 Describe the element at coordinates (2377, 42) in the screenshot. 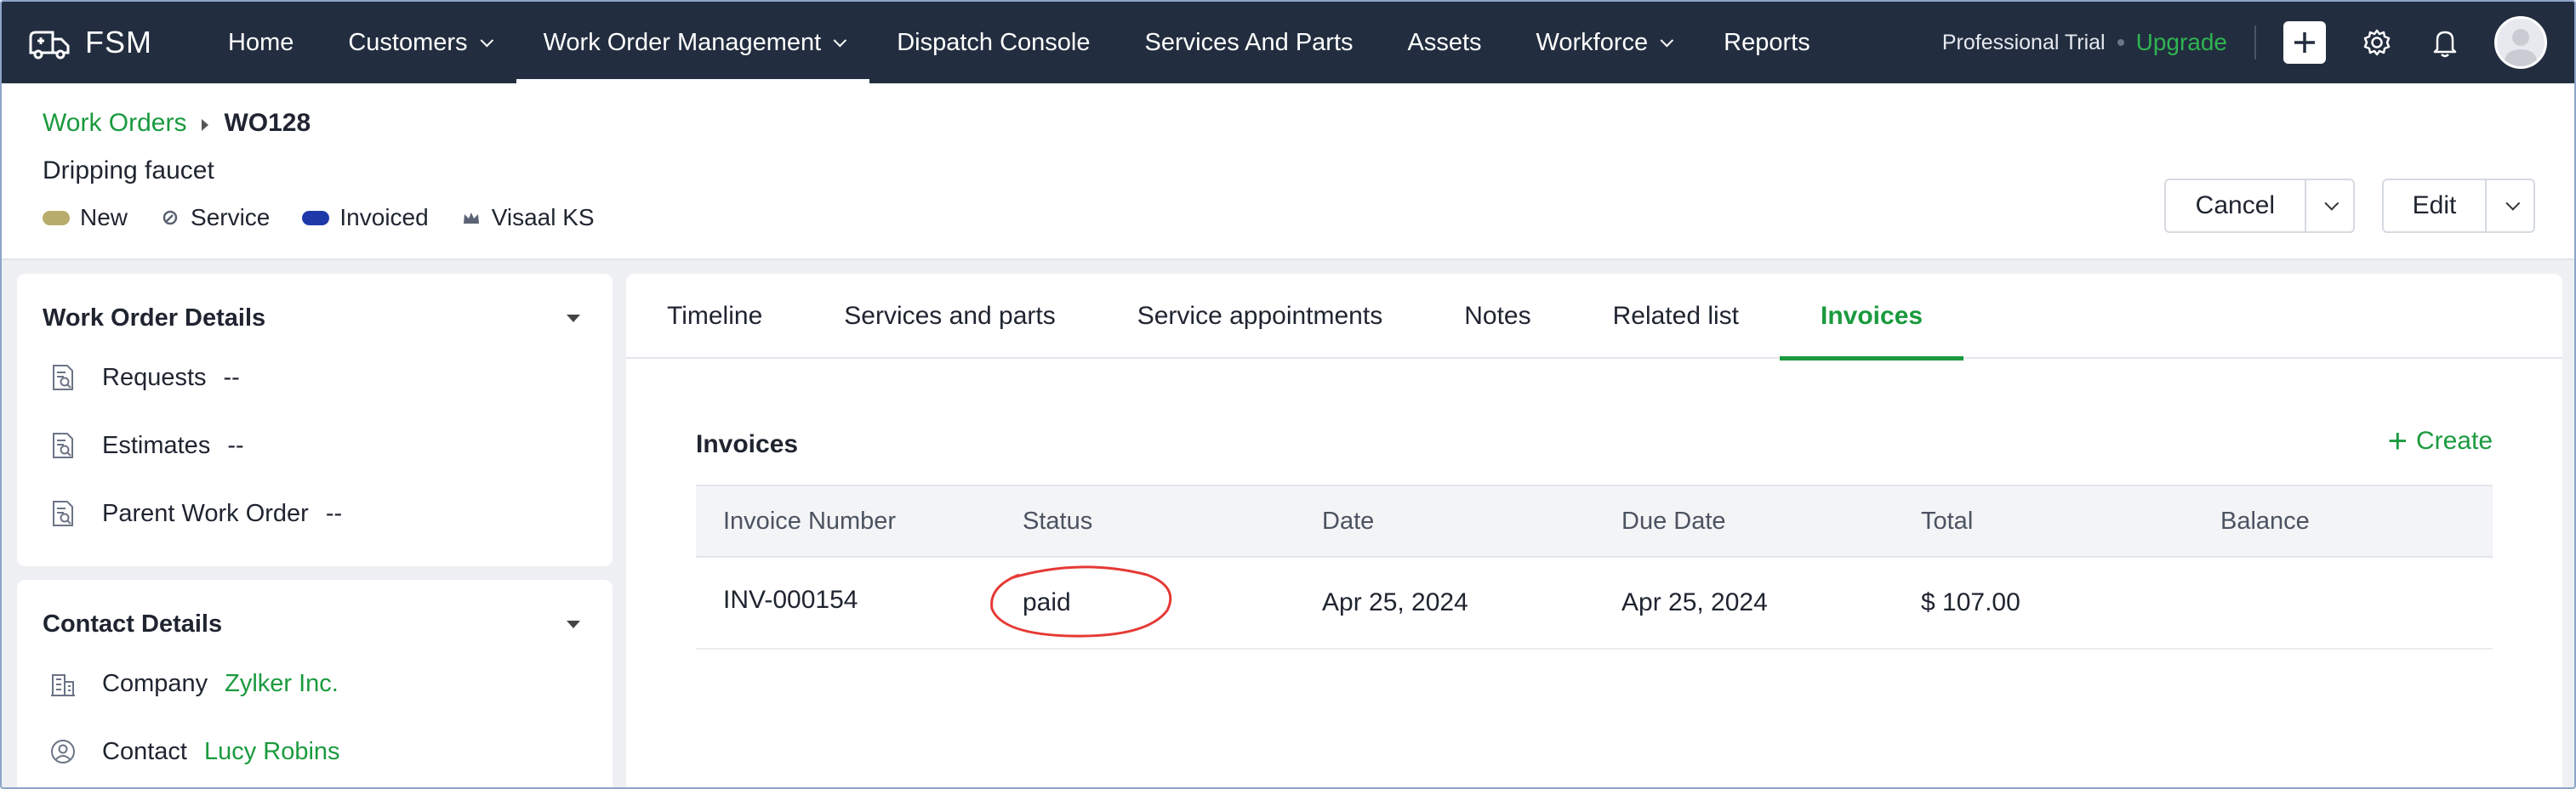

I see `settings-button` at that location.